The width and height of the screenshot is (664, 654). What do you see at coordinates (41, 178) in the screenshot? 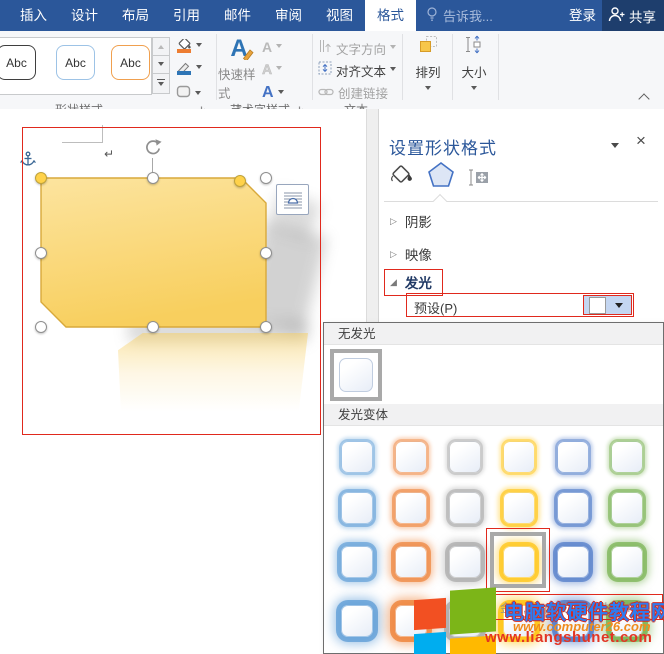
I see `adjust-handle` at bounding box center [41, 178].